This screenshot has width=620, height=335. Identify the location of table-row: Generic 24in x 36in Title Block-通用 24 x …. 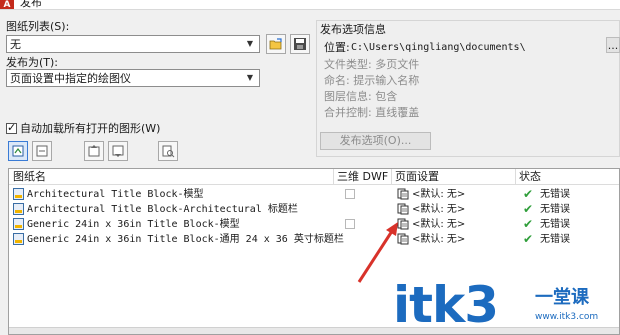
(314, 239).